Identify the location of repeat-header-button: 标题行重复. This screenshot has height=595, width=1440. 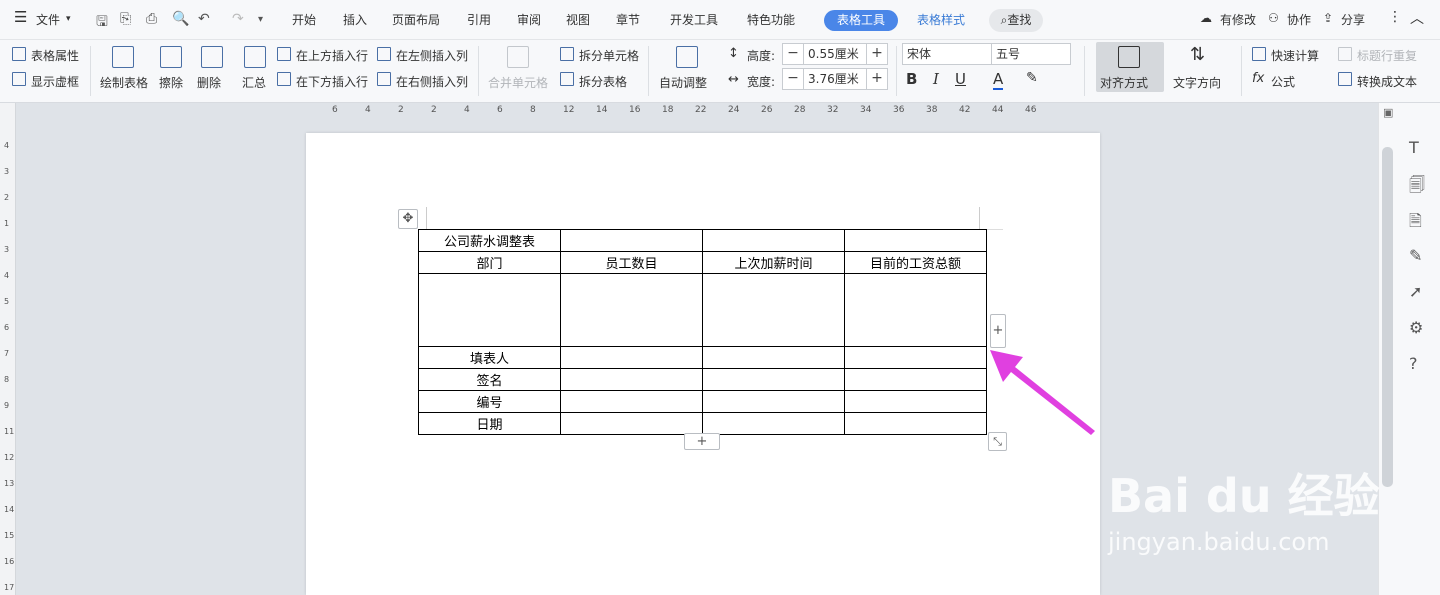
(1387, 55).